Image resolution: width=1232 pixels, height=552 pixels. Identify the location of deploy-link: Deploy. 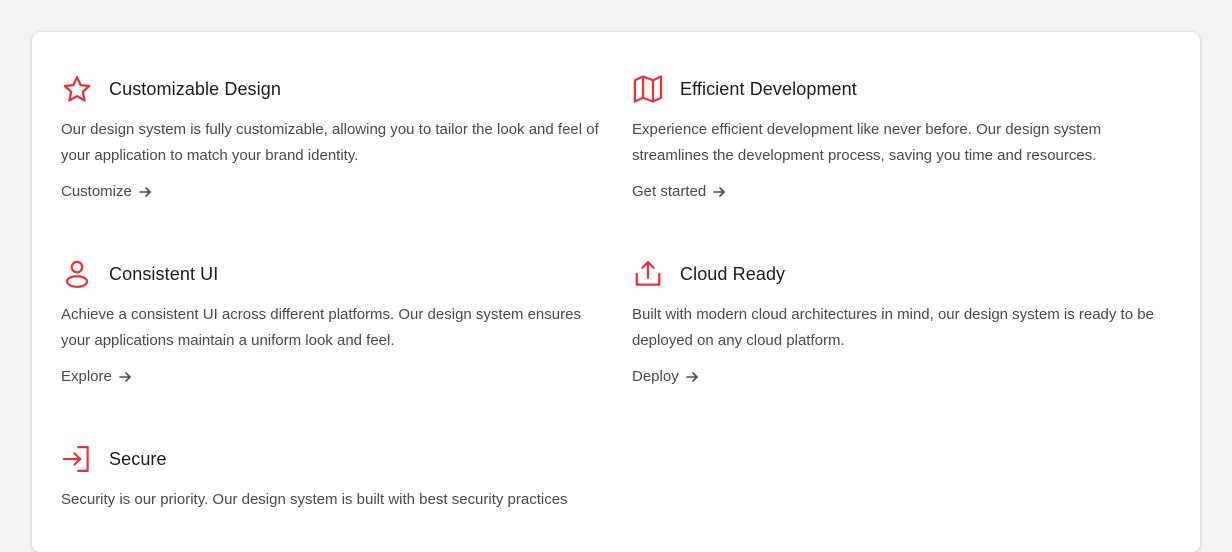
(665, 376).